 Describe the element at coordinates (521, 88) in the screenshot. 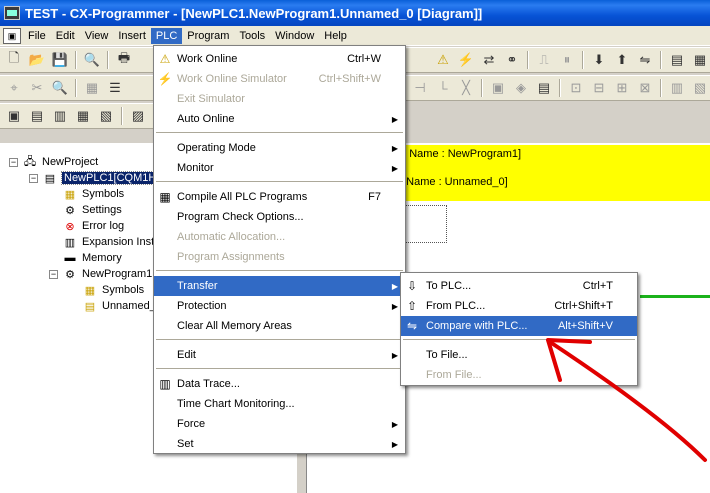

I see `bit-icon: ◈` at that location.